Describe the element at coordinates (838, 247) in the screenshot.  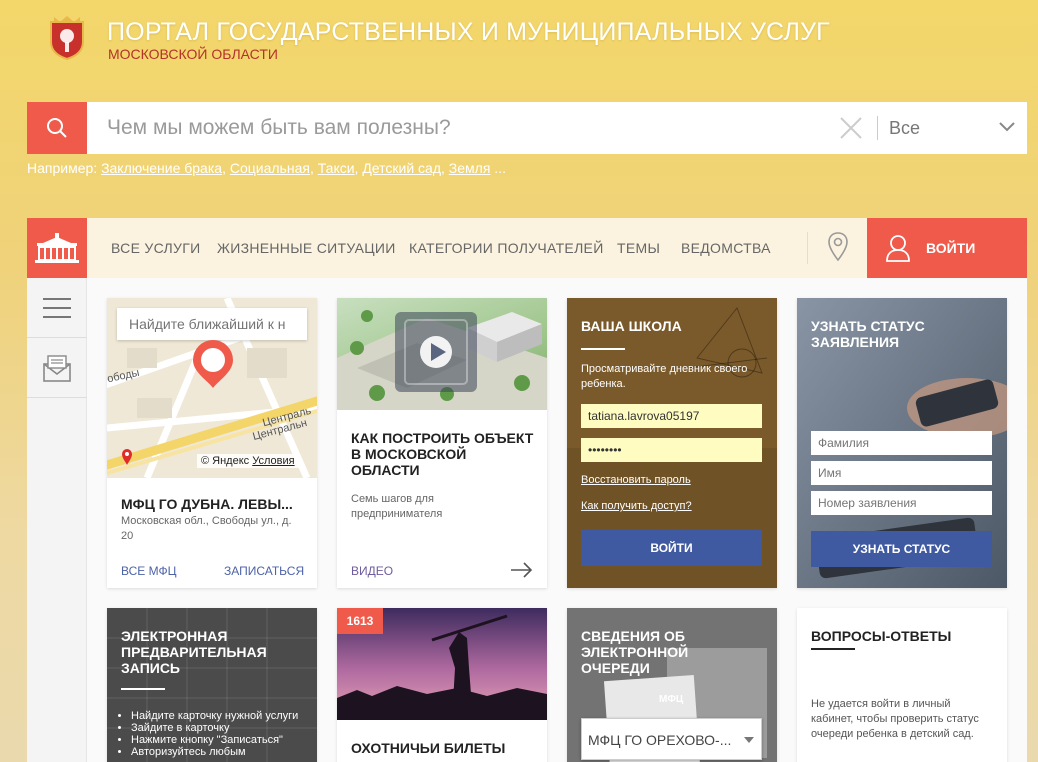
I see `location-pin-icon` at that location.